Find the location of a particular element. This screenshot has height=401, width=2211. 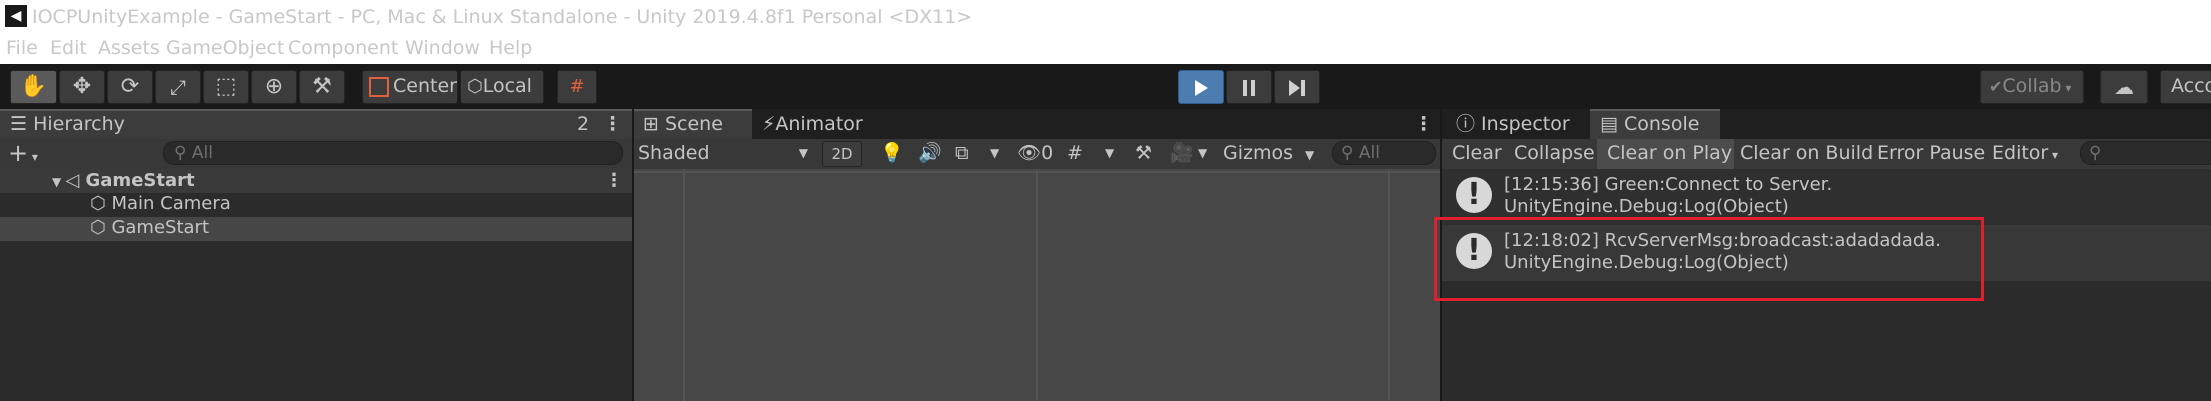

play-icon is located at coordinates (1201, 88).